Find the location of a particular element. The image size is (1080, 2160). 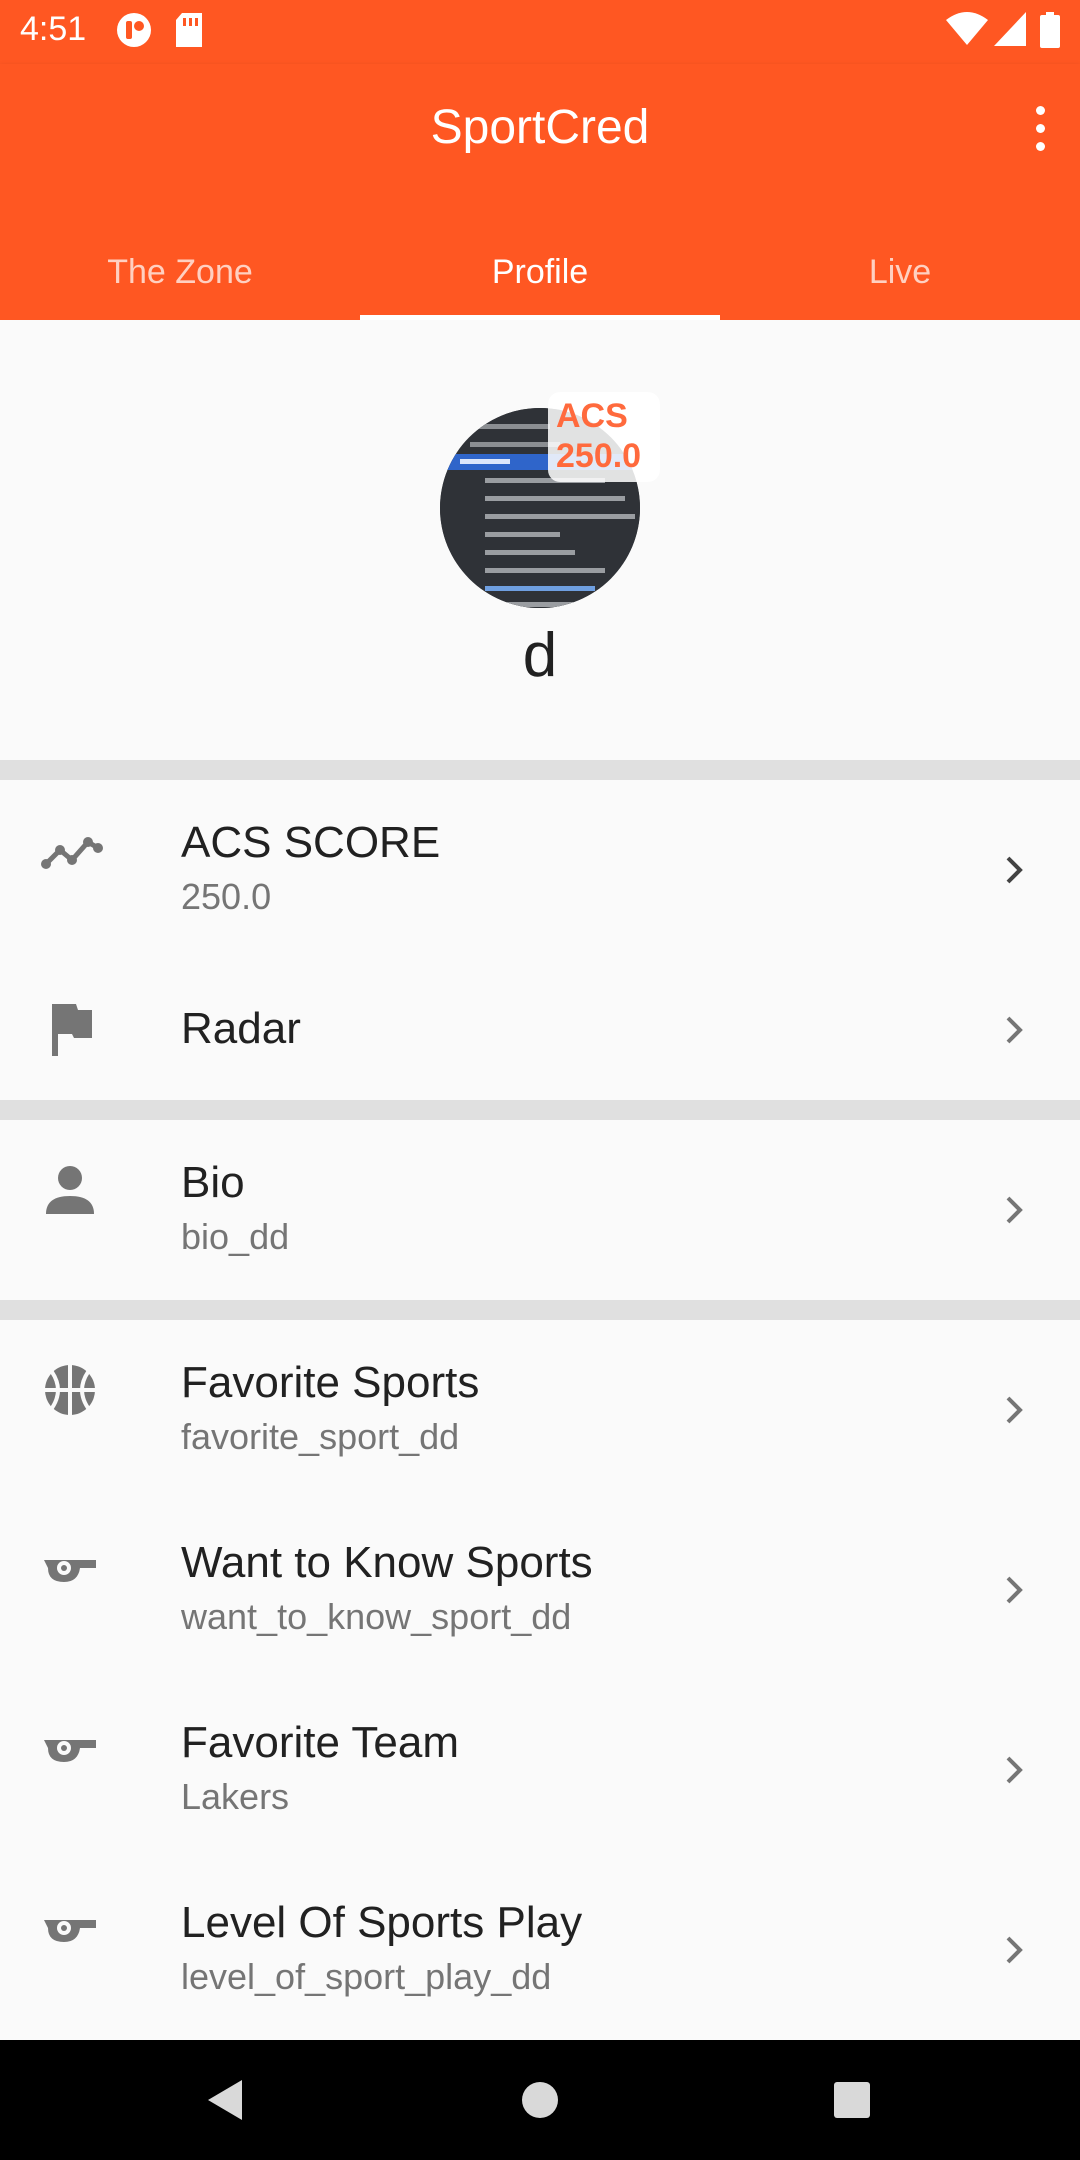

acs-badge: ACS 250.0 is located at coordinates (604, 437).